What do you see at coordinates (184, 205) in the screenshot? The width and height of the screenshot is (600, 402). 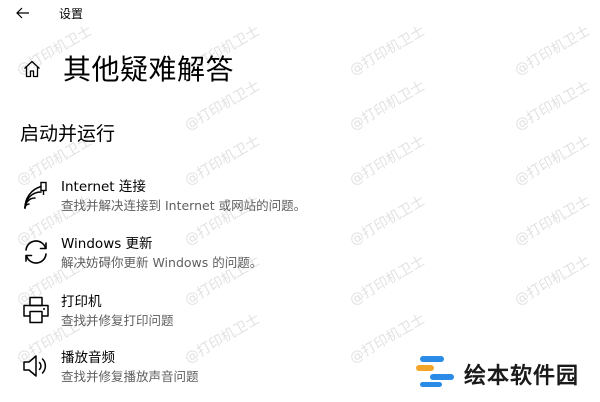 I see `item-description: 查找并解决连接到 Internet 或网站的问题。` at bounding box center [184, 205].